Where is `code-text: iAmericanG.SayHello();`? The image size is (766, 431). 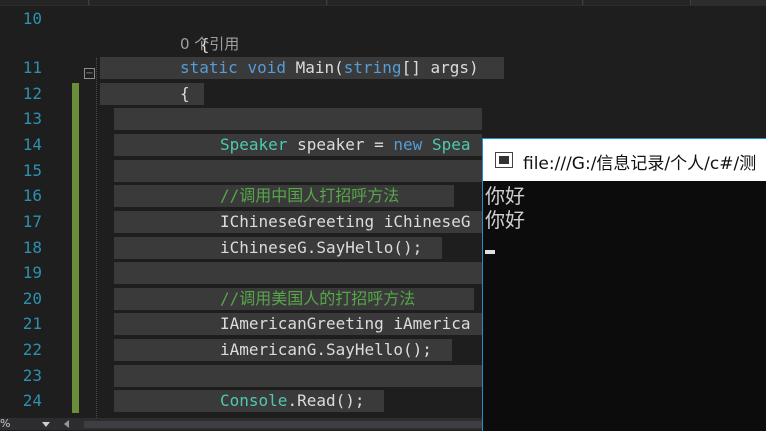 code-text: iAmericanG.SayHello(); is located at coordinates (326, 349).